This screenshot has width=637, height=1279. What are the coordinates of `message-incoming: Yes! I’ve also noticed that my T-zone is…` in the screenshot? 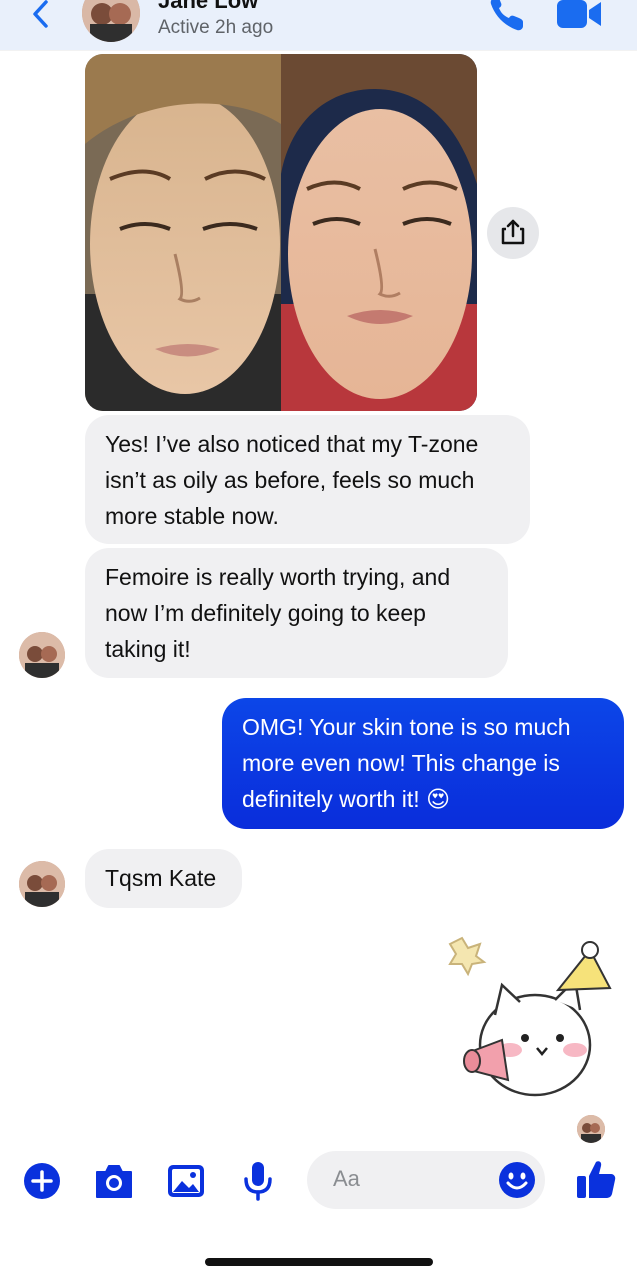 It's located at (307, 479).